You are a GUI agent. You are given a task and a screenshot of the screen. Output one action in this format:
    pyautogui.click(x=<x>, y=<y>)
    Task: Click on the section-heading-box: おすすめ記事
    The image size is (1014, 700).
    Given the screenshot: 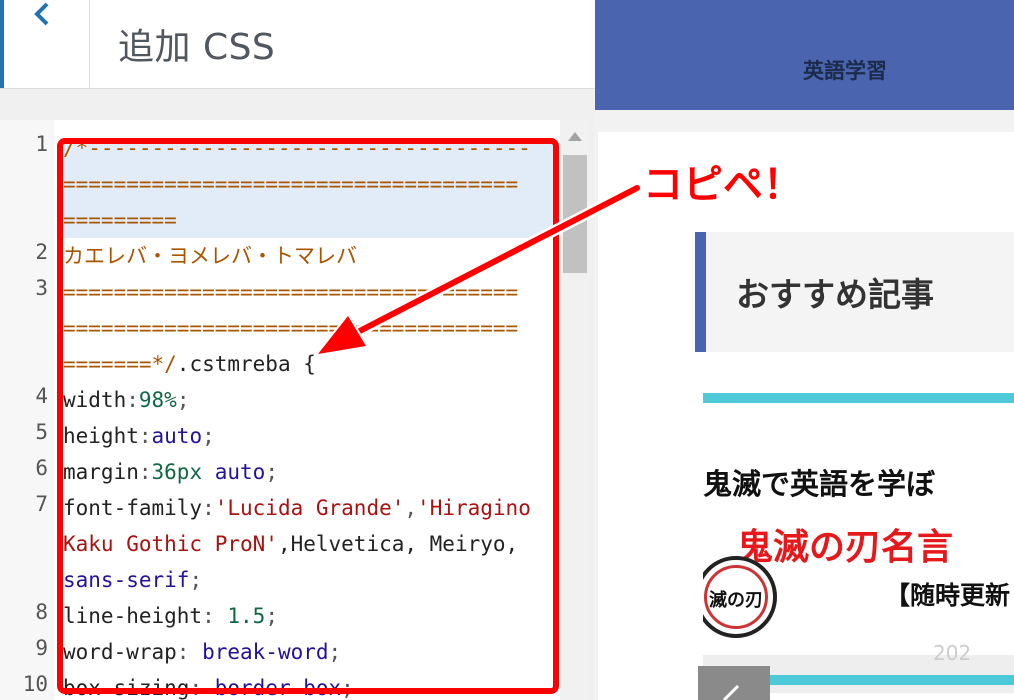 What is the action you would take?
    pyautogui.click(x=854, y=292)
    